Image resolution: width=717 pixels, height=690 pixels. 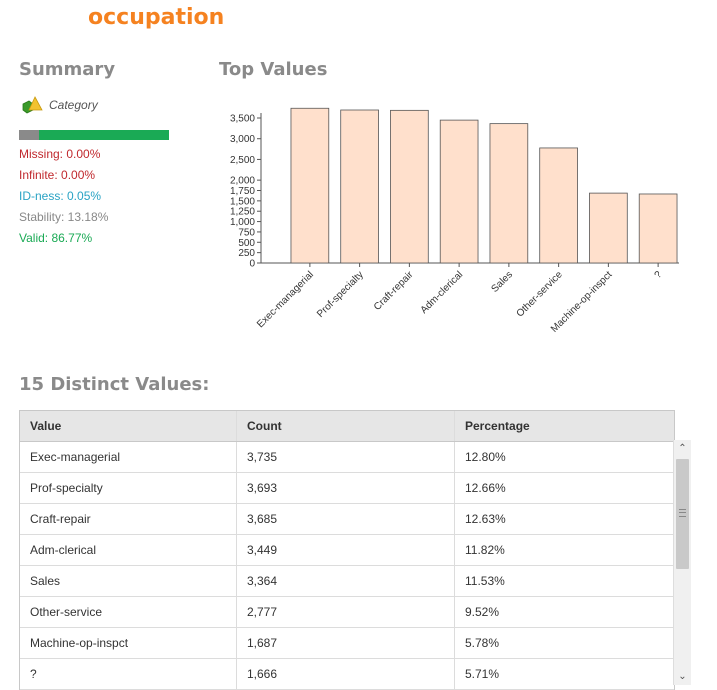 What do you see at coordinates (482, 612) in the screenshot?
I see `percentage-cell: 9.52%` at bounding box center [482, 612].